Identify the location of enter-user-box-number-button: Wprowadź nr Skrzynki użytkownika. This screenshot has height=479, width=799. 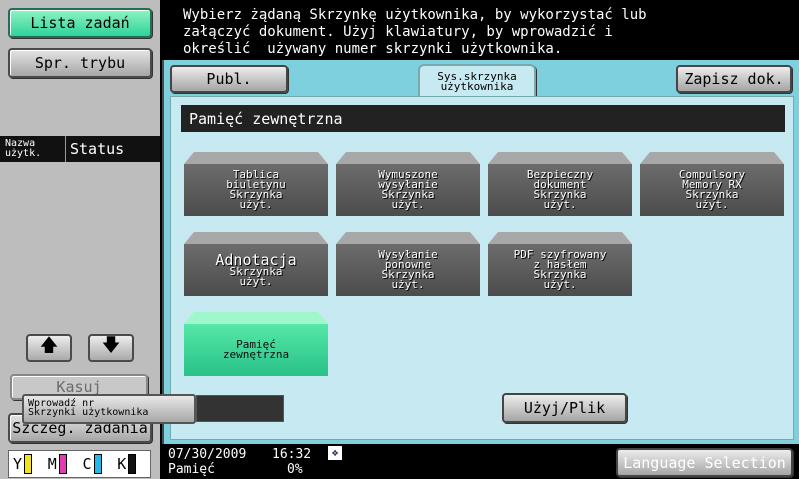
(109, 409).